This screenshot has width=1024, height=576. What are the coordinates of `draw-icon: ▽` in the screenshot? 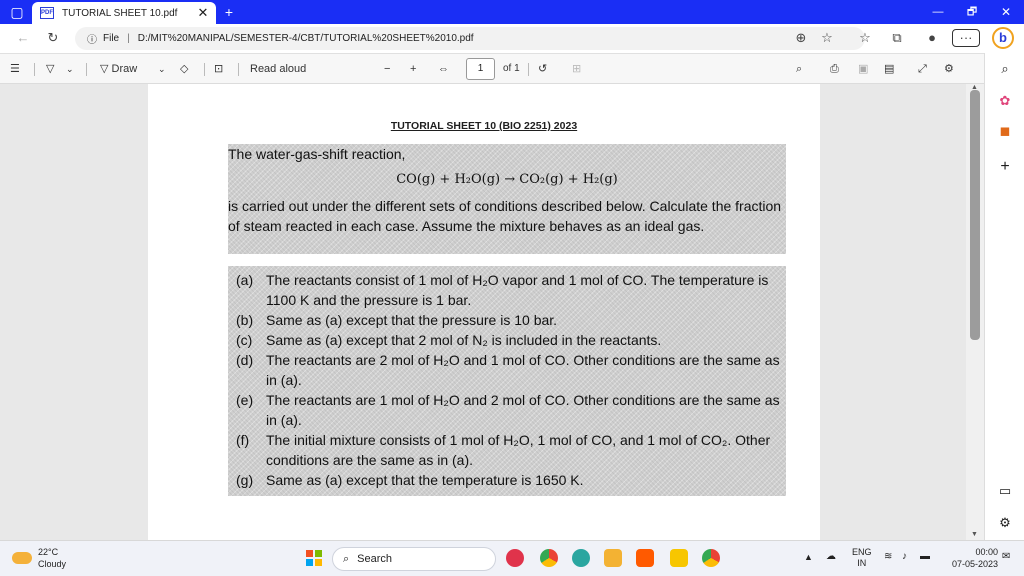 It's located at (104, 69).